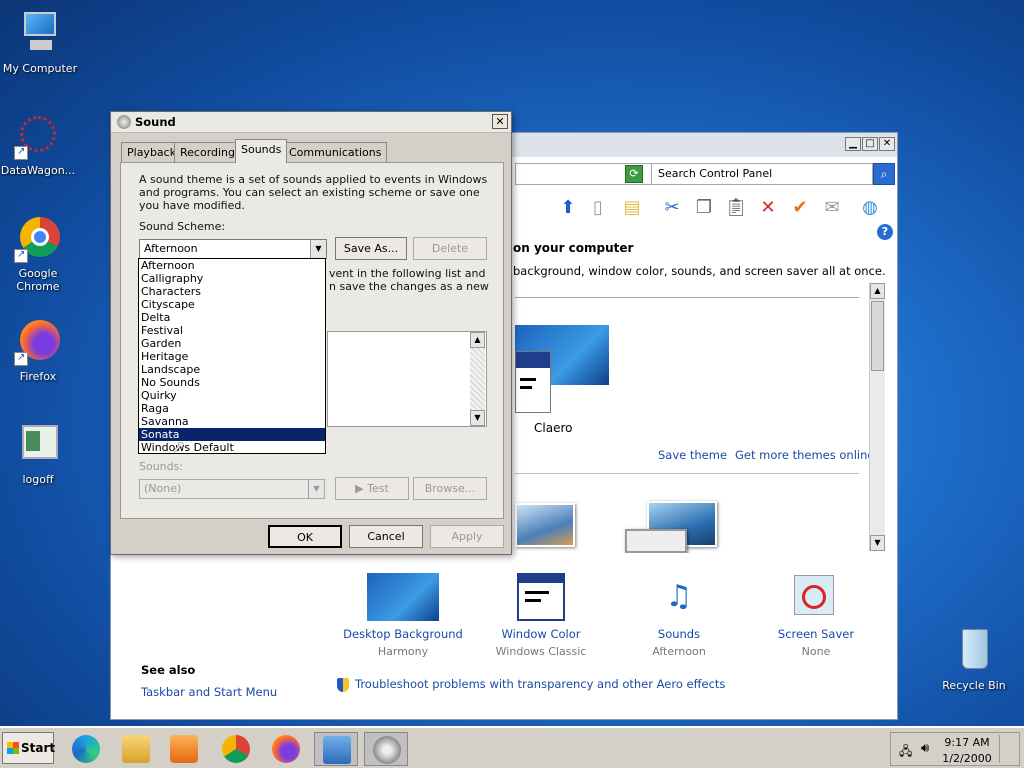 This screenshot has width=1024, height=768. What do you see at coordinates (870, 208) in the screenshot?
I see `network-icon: ◍` at bounding box center [870, 208].